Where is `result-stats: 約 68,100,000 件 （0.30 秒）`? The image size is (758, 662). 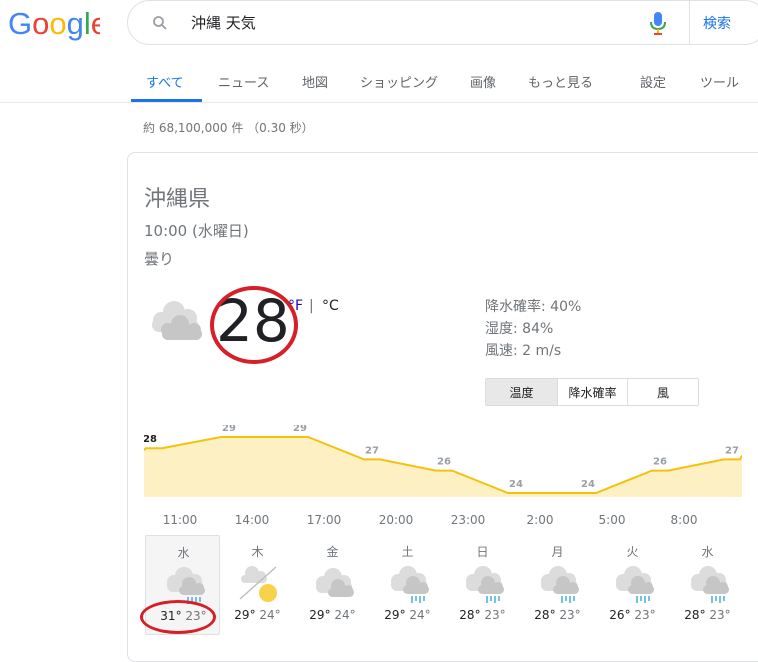
result-stats: 約 68,100,000 件 （0.30 秒） is located at coordinates (228, 128).